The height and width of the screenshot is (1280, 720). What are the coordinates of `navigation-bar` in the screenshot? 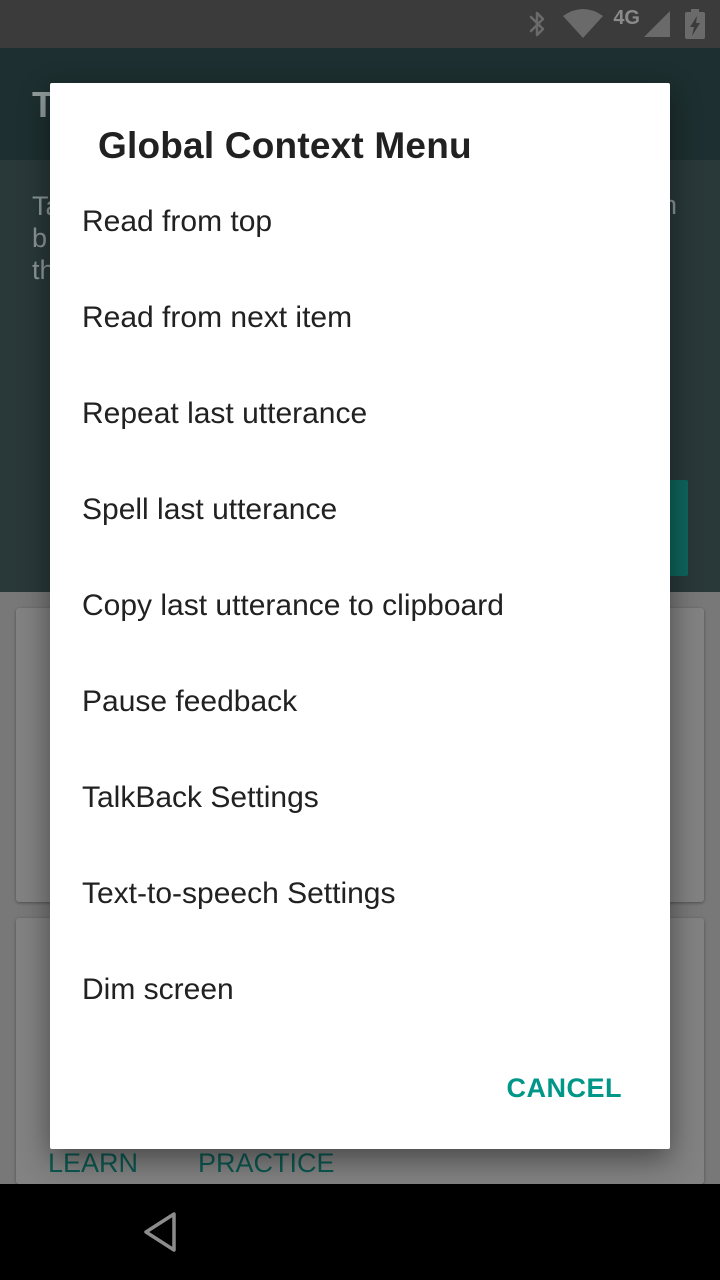 It's located at (360, 1232).